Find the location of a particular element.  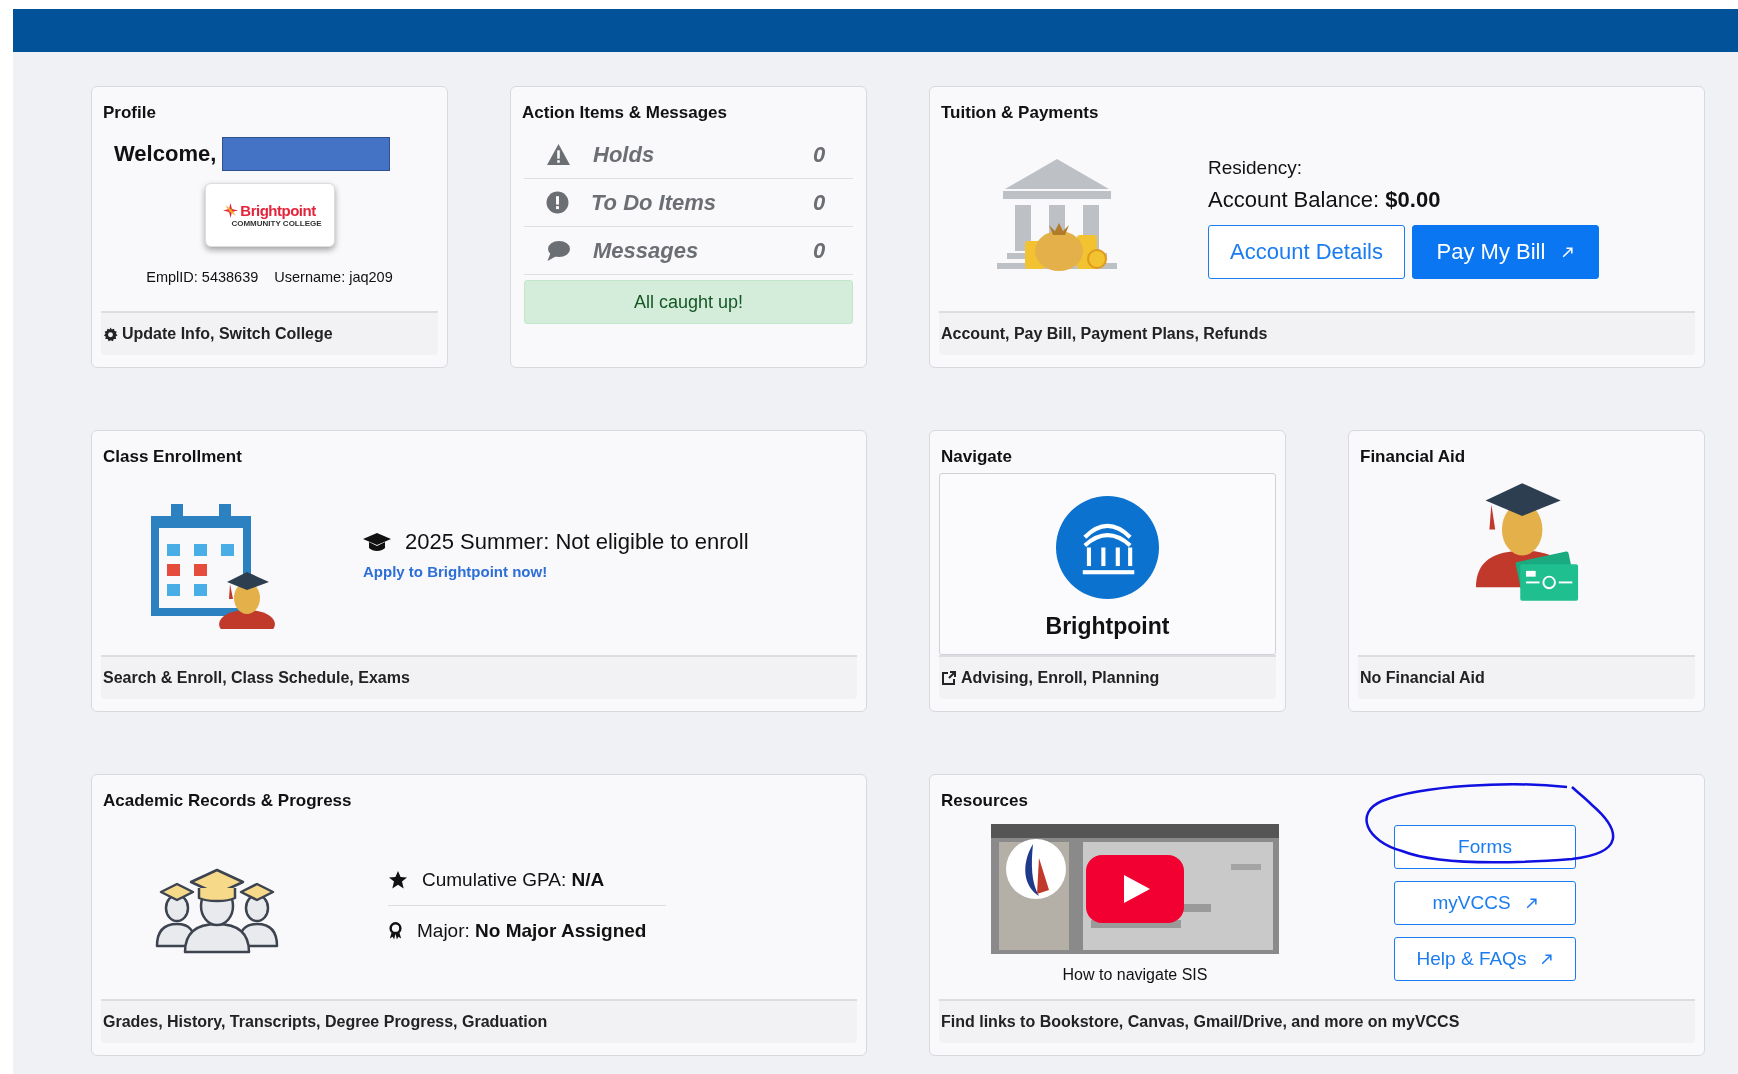

card-title: Action Items & Messages is located at coordinates (625, 113).